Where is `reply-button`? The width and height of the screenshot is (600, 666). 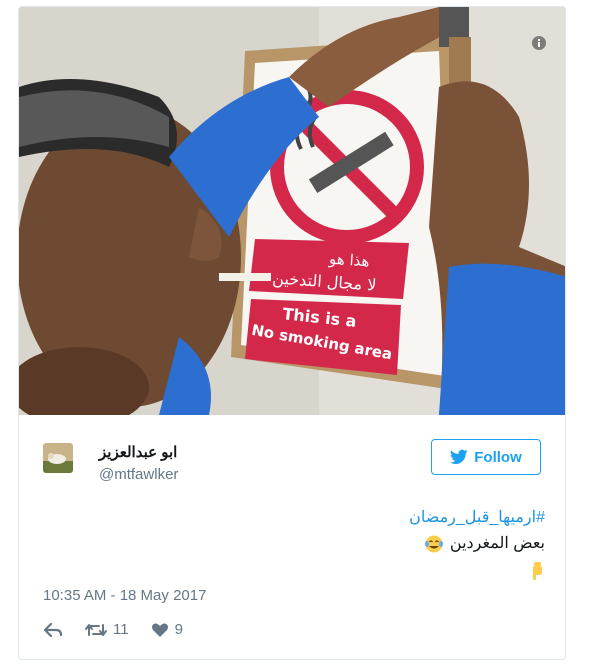 reply-button is located at coordinates (53, 630).